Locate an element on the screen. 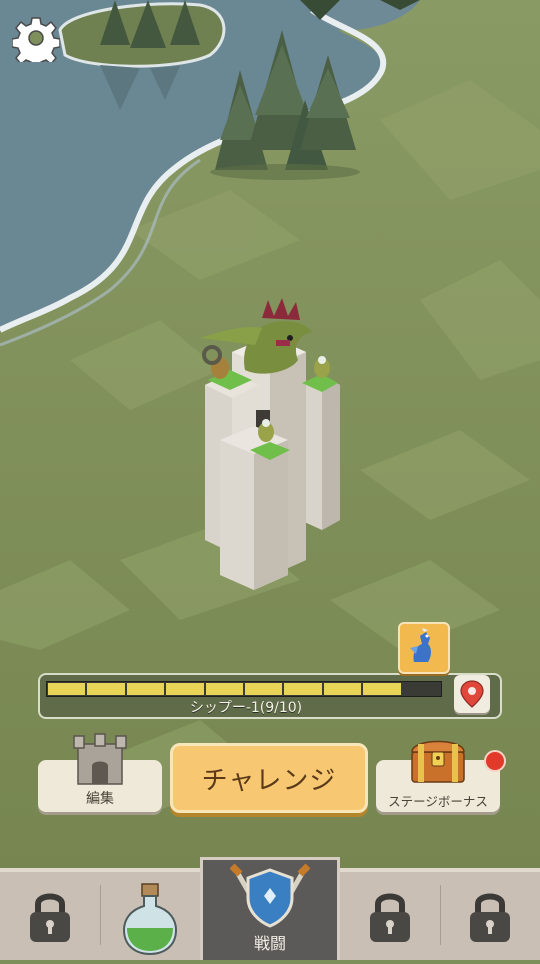 Image resolution: width=540 pixels, height=964 pixels. castle-icon is located at coordinates (100, 759).